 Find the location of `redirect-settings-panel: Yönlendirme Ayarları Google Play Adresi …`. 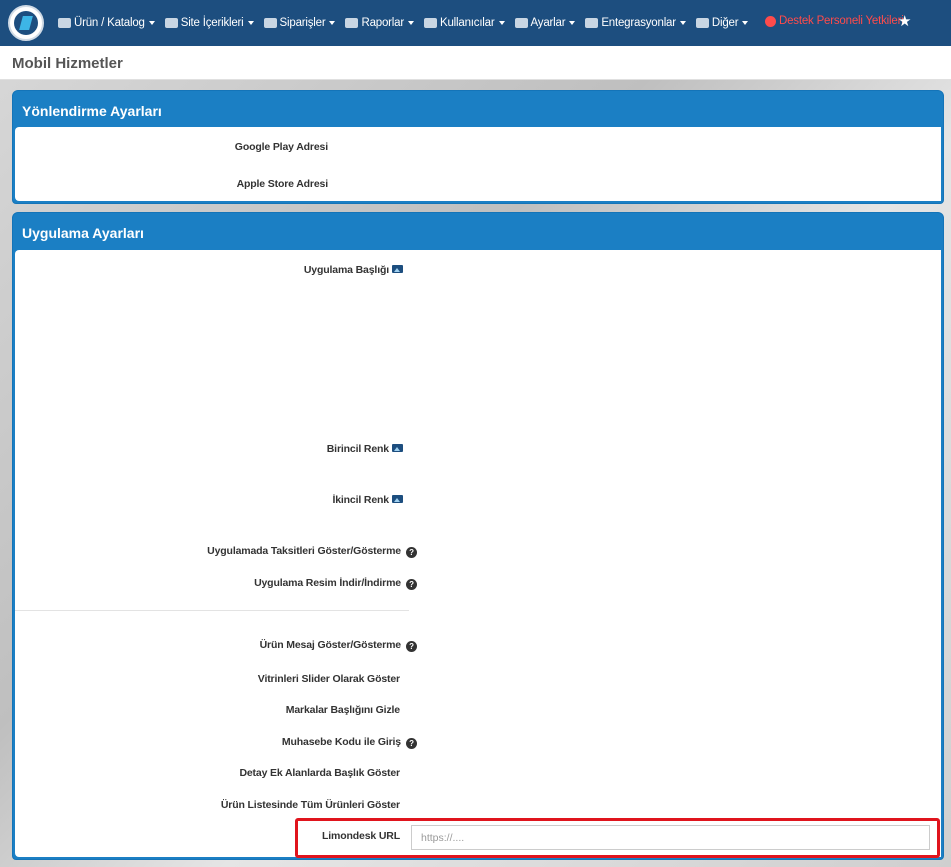

redirect-settings-panel: Yönlendirme Ayarları Google Play Adresi … is located at coordinates (478, 147).